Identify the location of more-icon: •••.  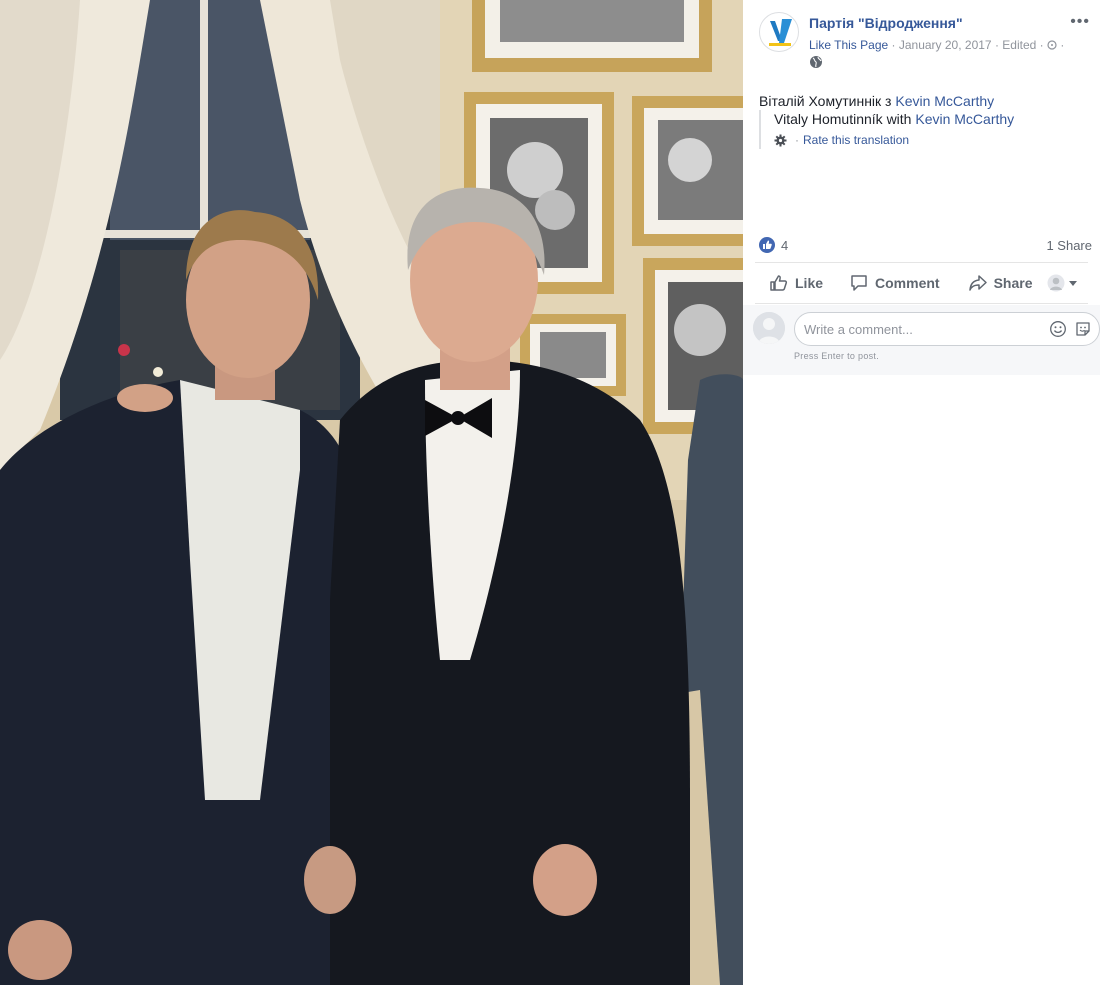
(1080, 22).